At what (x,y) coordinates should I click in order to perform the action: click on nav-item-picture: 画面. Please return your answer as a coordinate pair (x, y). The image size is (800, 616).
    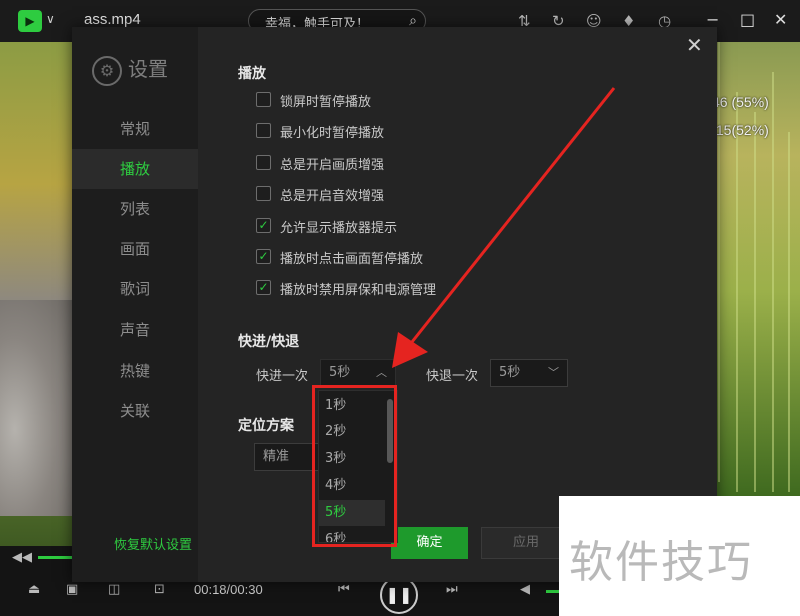
    Looking at the image, I should click on (135, 249).